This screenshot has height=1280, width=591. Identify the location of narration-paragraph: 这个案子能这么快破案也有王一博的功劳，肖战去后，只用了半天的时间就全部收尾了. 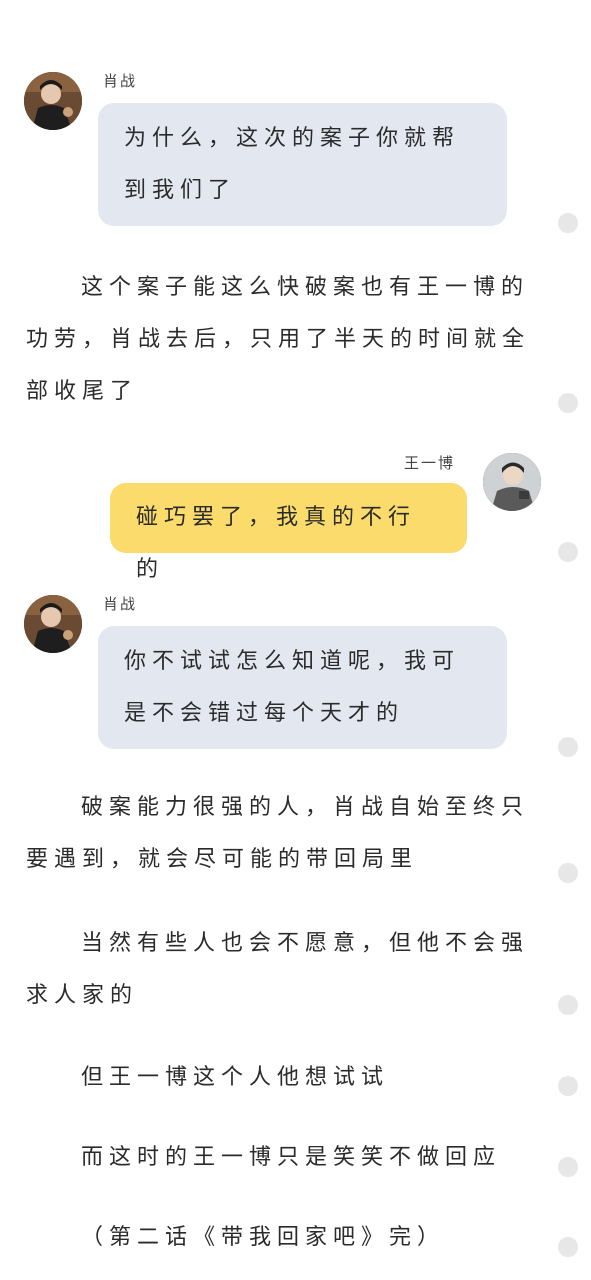
(278, 339).